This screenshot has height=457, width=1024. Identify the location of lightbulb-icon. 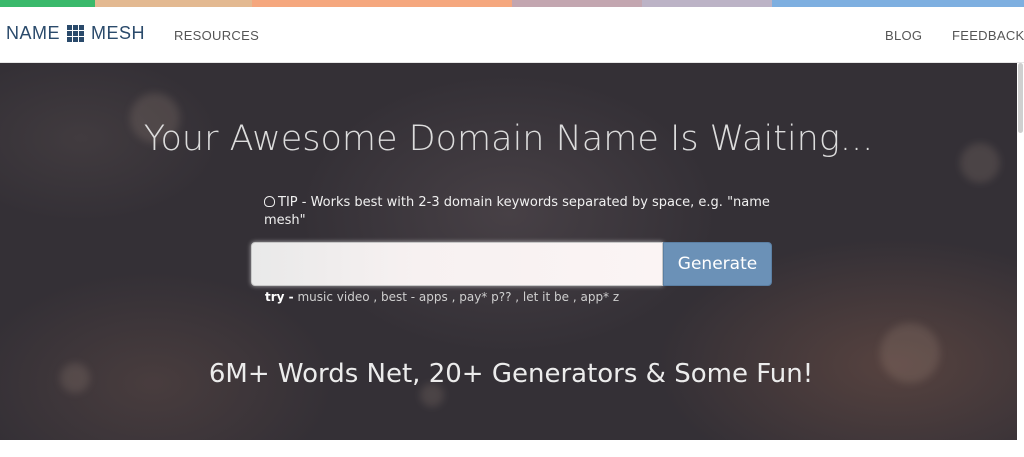
(269, 201).